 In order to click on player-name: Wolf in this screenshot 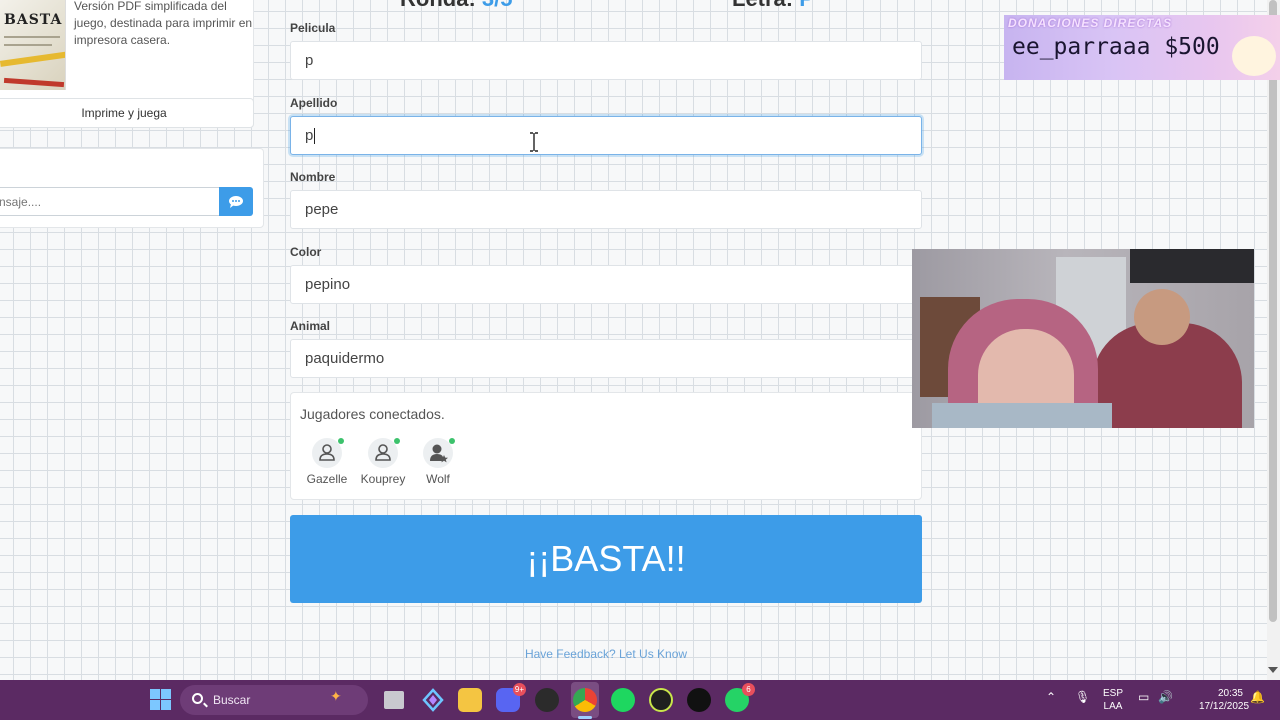, I will do `click(438, 479)`.